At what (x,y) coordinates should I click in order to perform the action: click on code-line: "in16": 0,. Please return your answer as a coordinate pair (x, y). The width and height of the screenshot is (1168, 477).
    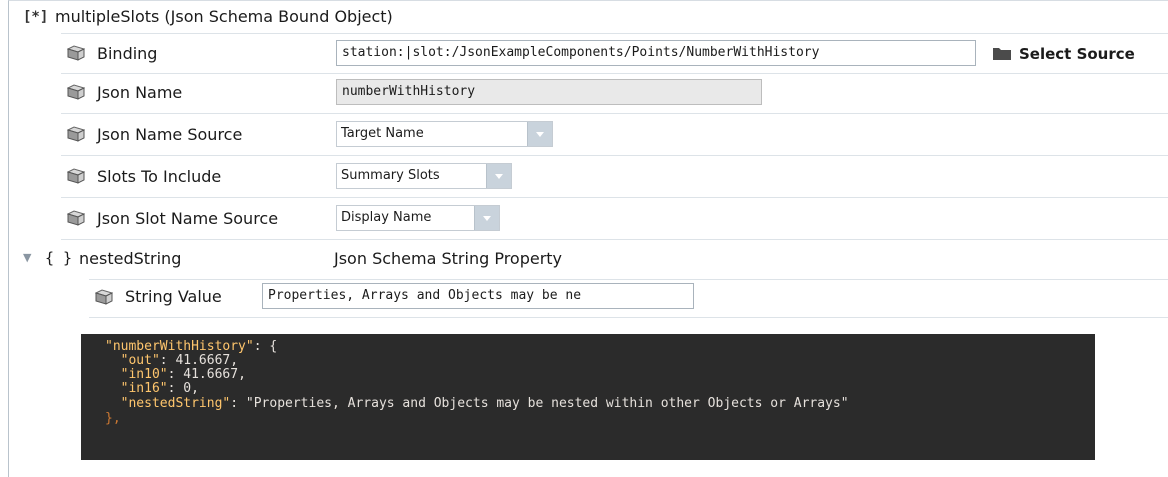
    Looking at the image, I should click on (152, 388).